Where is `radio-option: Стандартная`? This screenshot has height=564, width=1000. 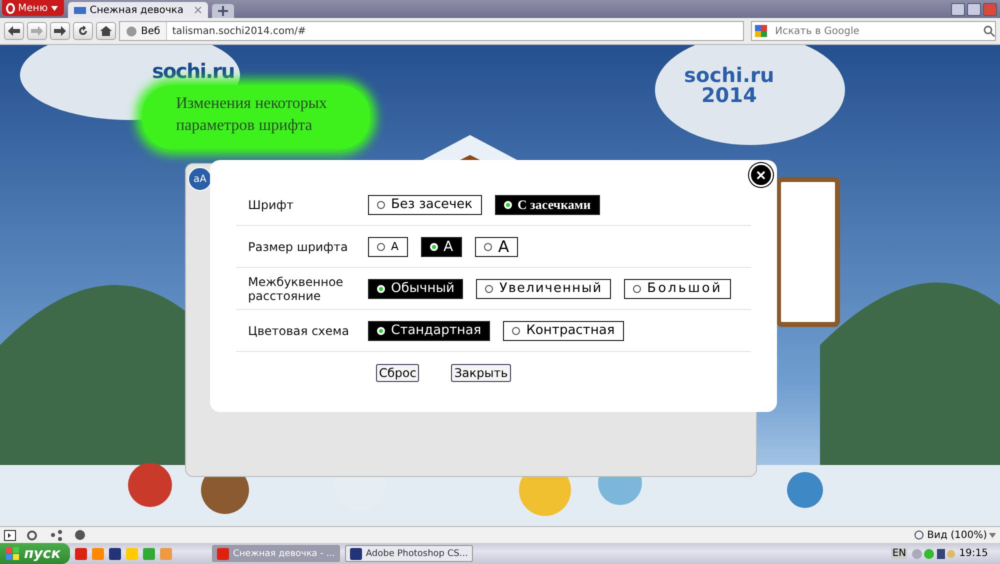
radio-option: Стандартная is located at coordinates (429, 330).